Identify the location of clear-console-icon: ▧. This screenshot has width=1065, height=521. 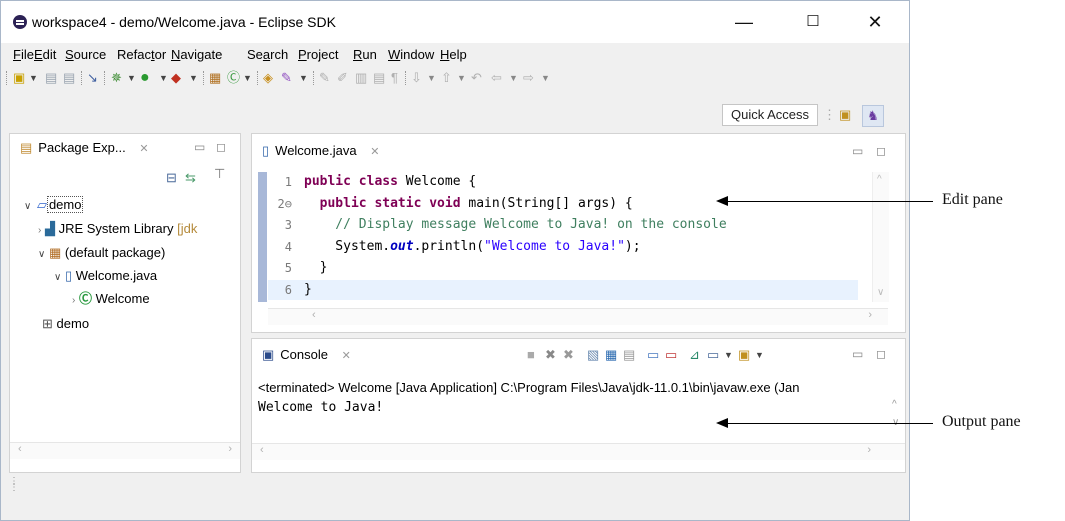
(593, 355).